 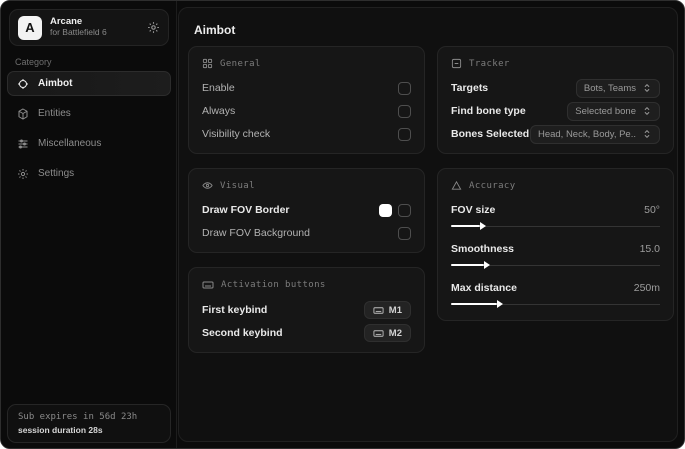 What do you see at coordinates (23, 84) in the screenshot?
I see `crosshair-icon` at bounding box center [23, 84].